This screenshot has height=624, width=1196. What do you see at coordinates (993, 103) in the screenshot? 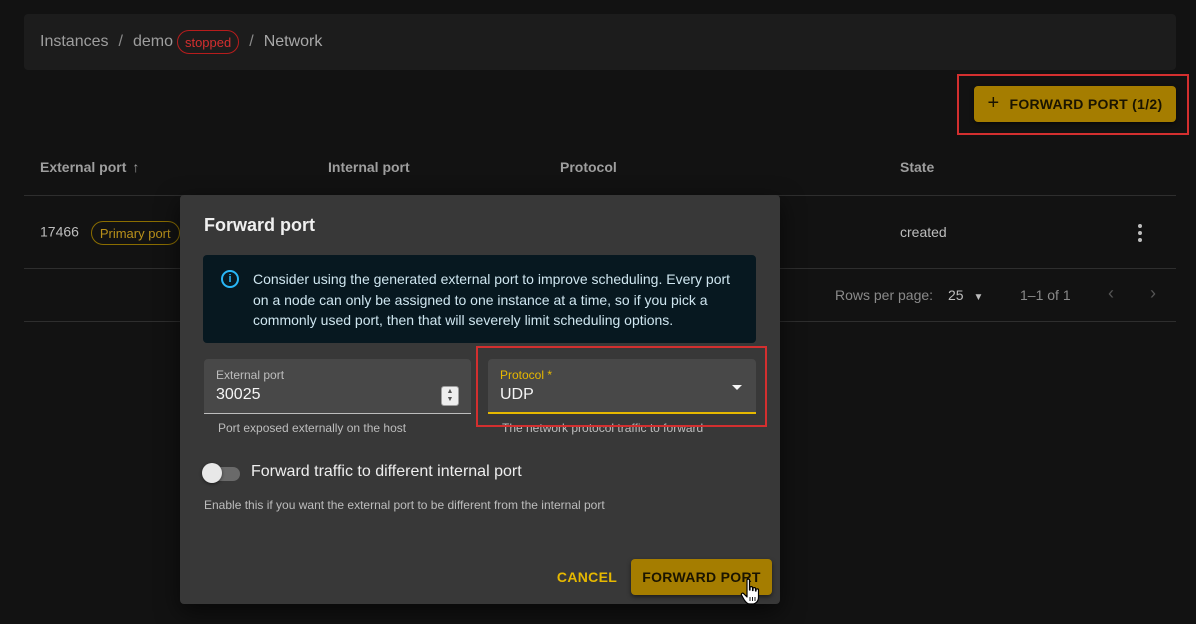
I see `plus-icon: +` at bounding box center [993, 103].